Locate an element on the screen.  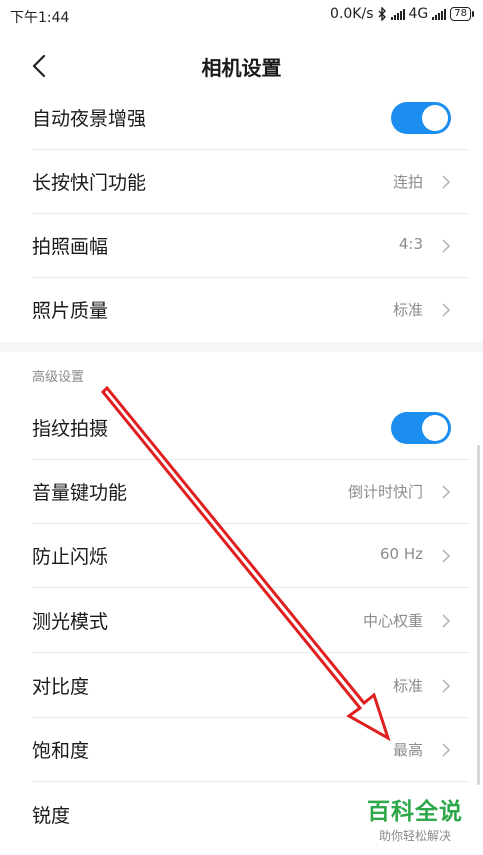
battery-icon: 78 is located at coordinates (462, 14).